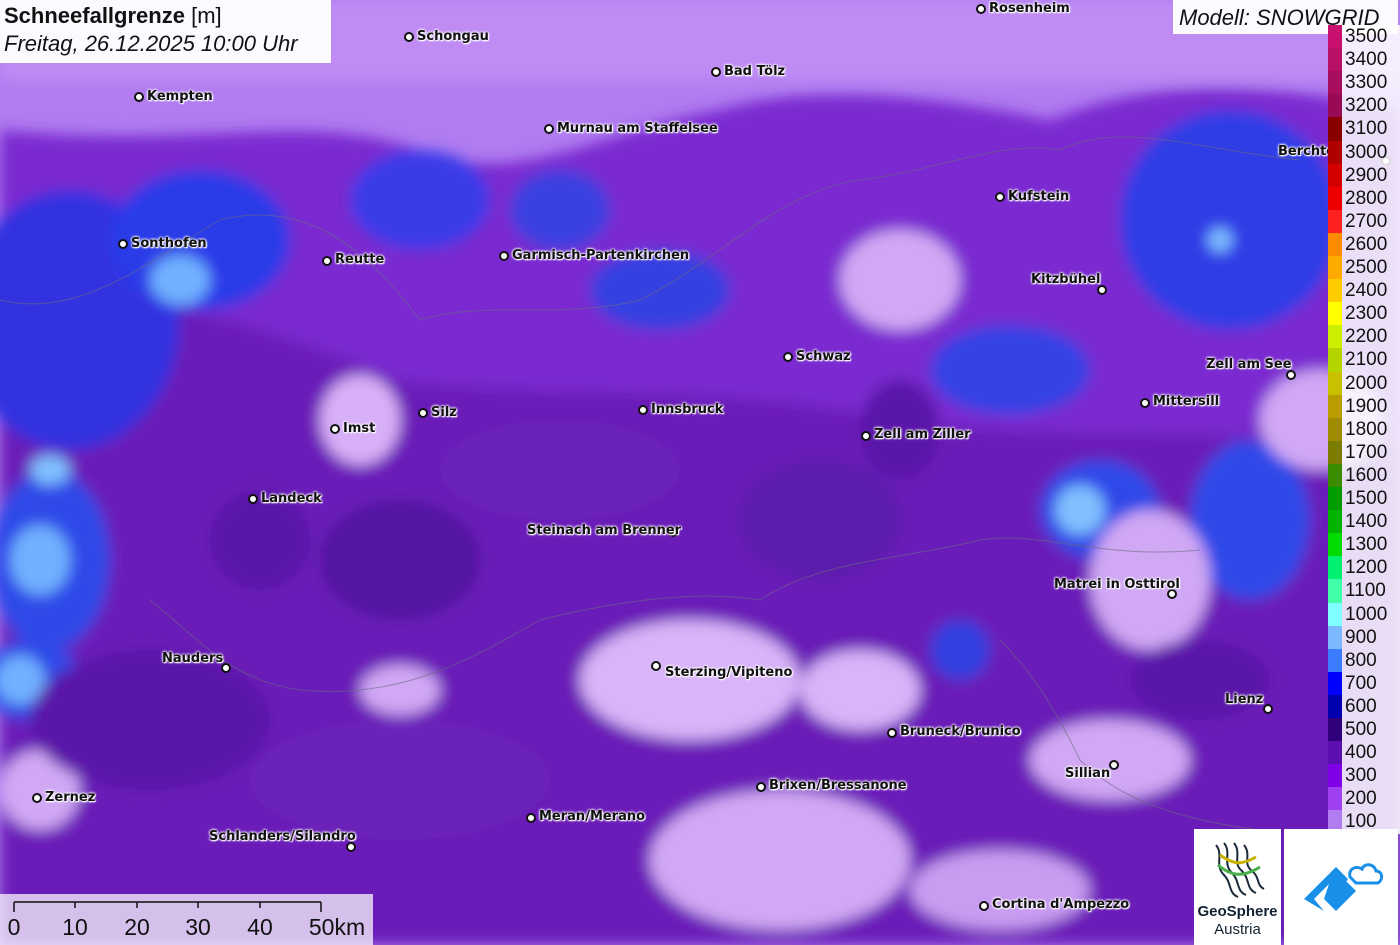 The image size is (1400, 945). Describe the element at coordinates (1364, 360) in the screenshot. I see `legend-row: 2100` at that location.